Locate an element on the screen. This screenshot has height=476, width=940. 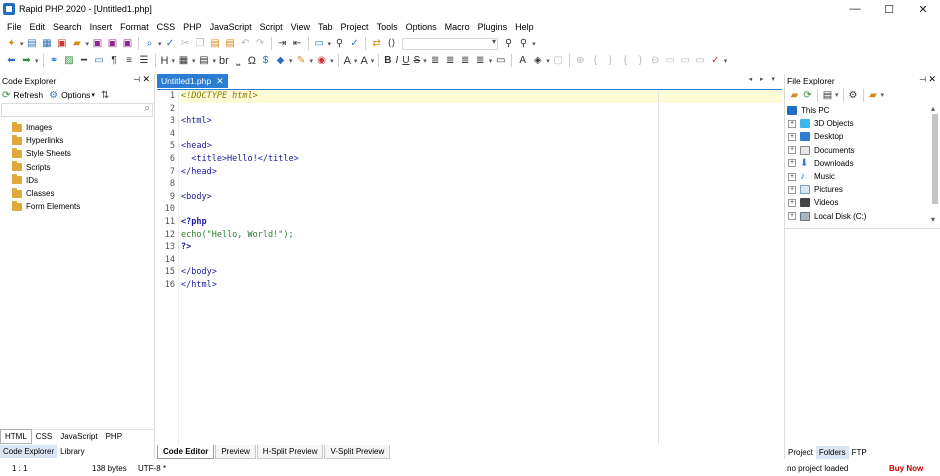
table-dropdown-icon: ▾ is located at coordinates (194, 61).